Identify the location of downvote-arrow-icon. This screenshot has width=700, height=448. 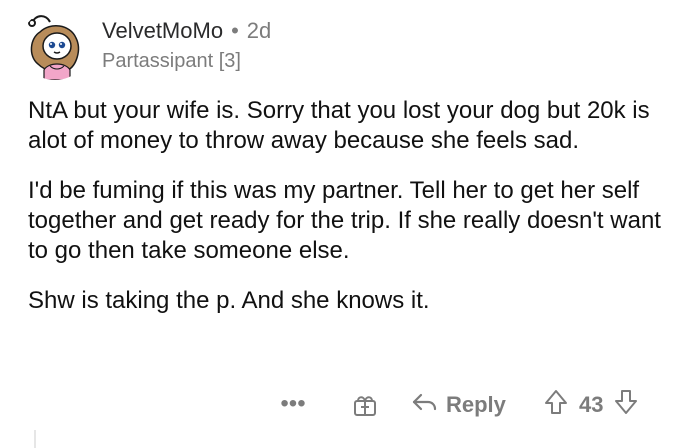
(626, 405).